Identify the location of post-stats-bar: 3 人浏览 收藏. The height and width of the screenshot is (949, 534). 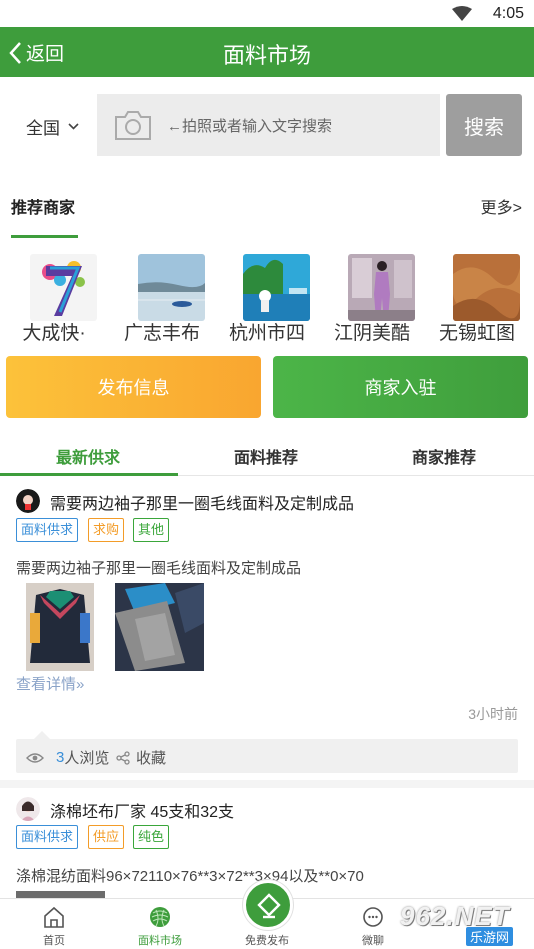
(267, 752).